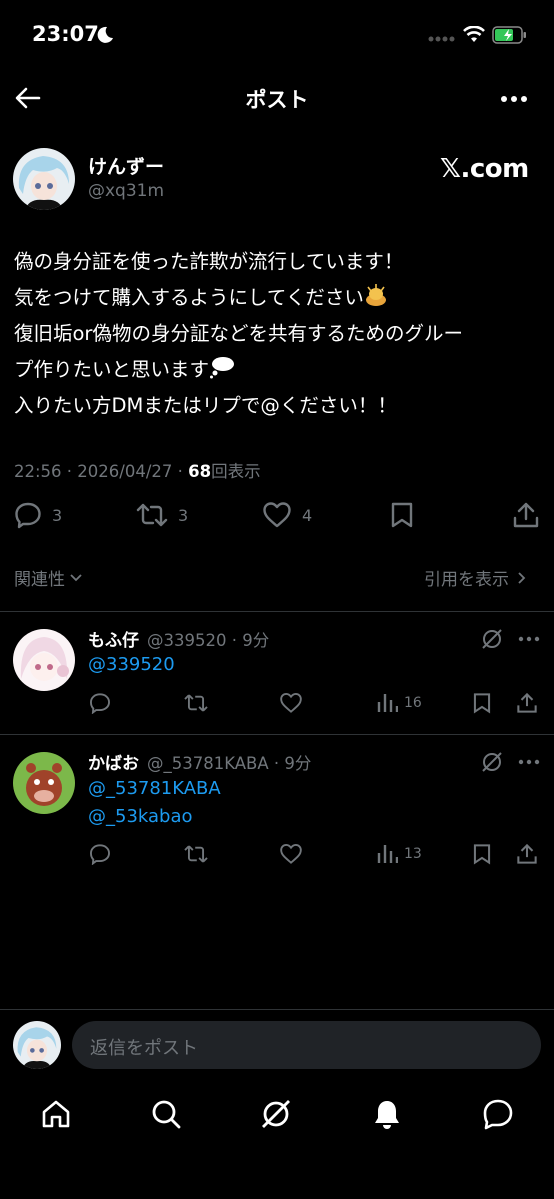 This screenshot has height=1199, width=554. Describe the element at coordinates (442, 39) in the screenshot. I see `signal-icon` at that location.